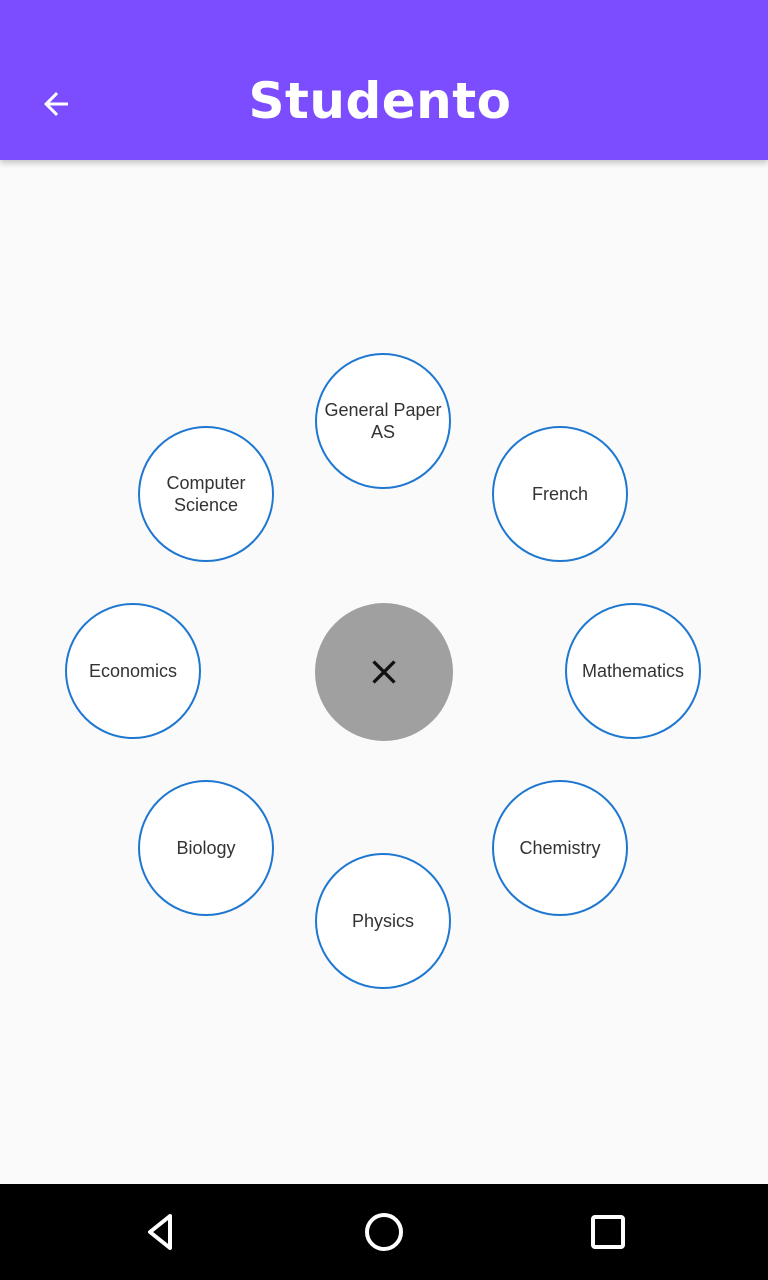 Image resolution: width=768 pixels, height=1280 pixels. I want to click on square-recents-icon, so click(608, 1232).